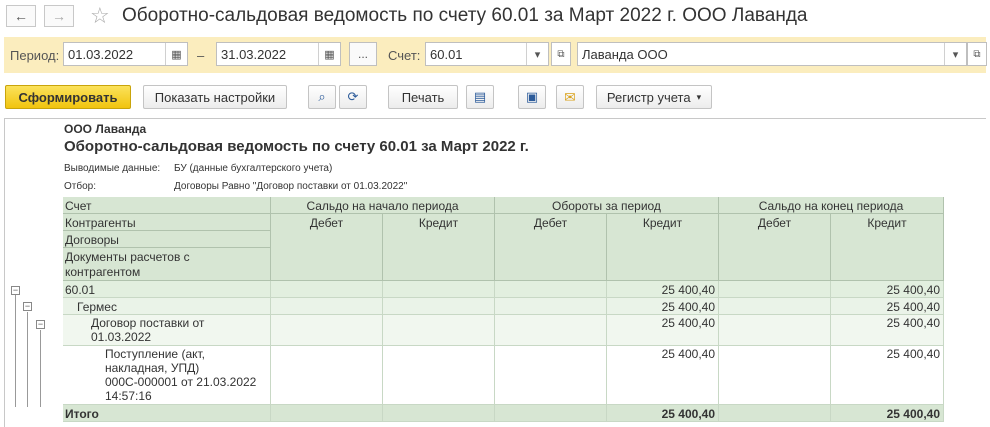 The image size is (990, 427). Describe the element at coordinates (487, 54) in the screenshot. I see `account-field: 60.01 ▾` at that location.